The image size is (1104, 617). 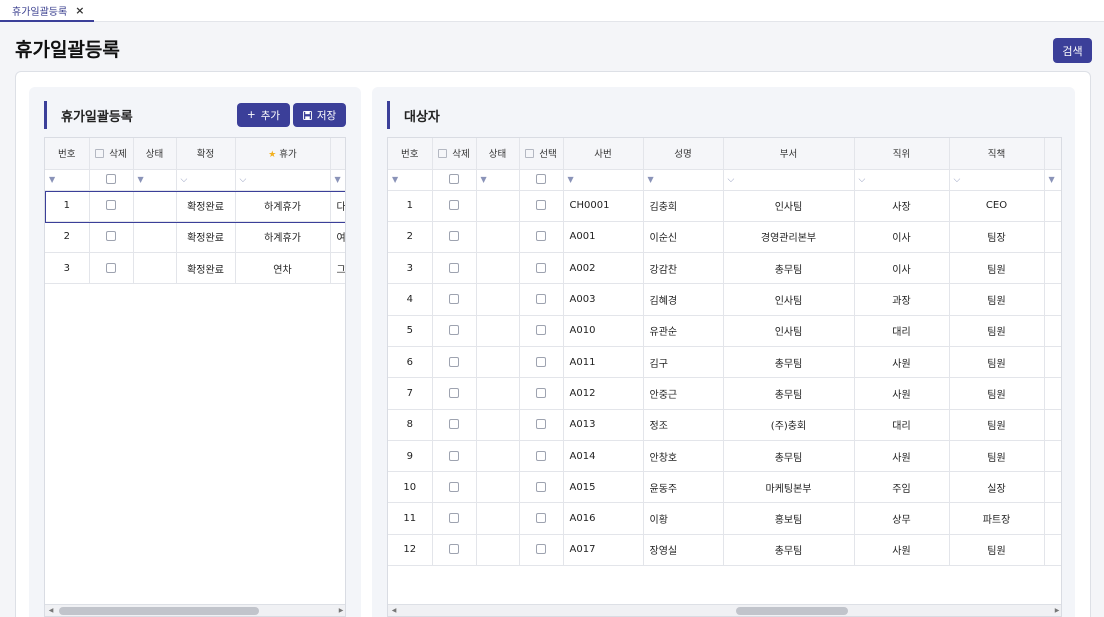 I want to click on table-row: 6 A011 김구 총무팀 사원 팀원, so click(x=724, y=362).